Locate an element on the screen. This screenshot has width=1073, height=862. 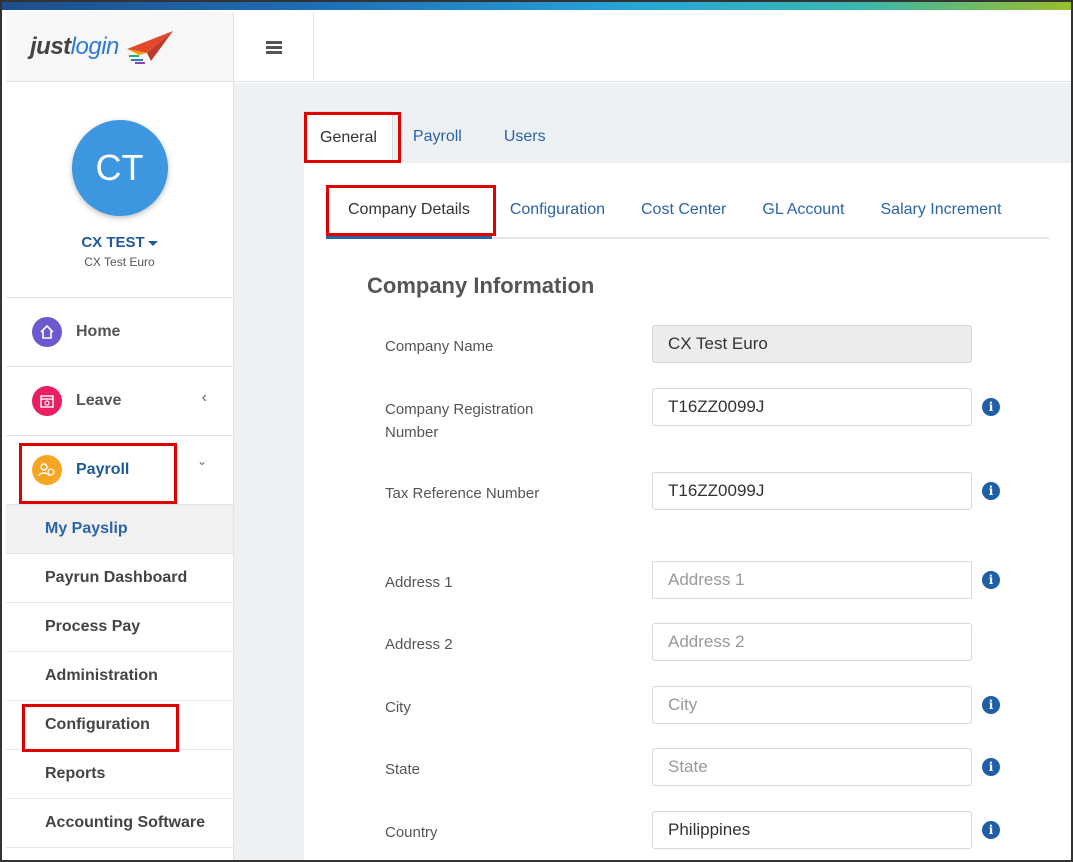
tab-company-details: Company Details is located at coordinates (409, 215).